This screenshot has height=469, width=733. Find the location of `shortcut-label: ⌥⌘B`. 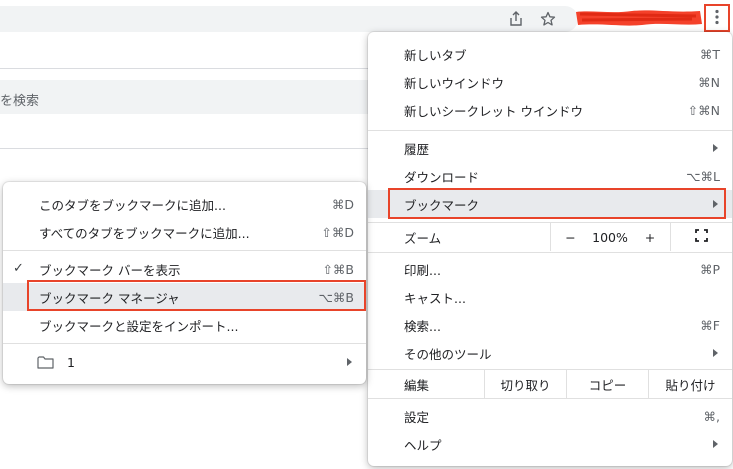

shortcut-label: ⌥⌘B is located at coordinates (336, 297).